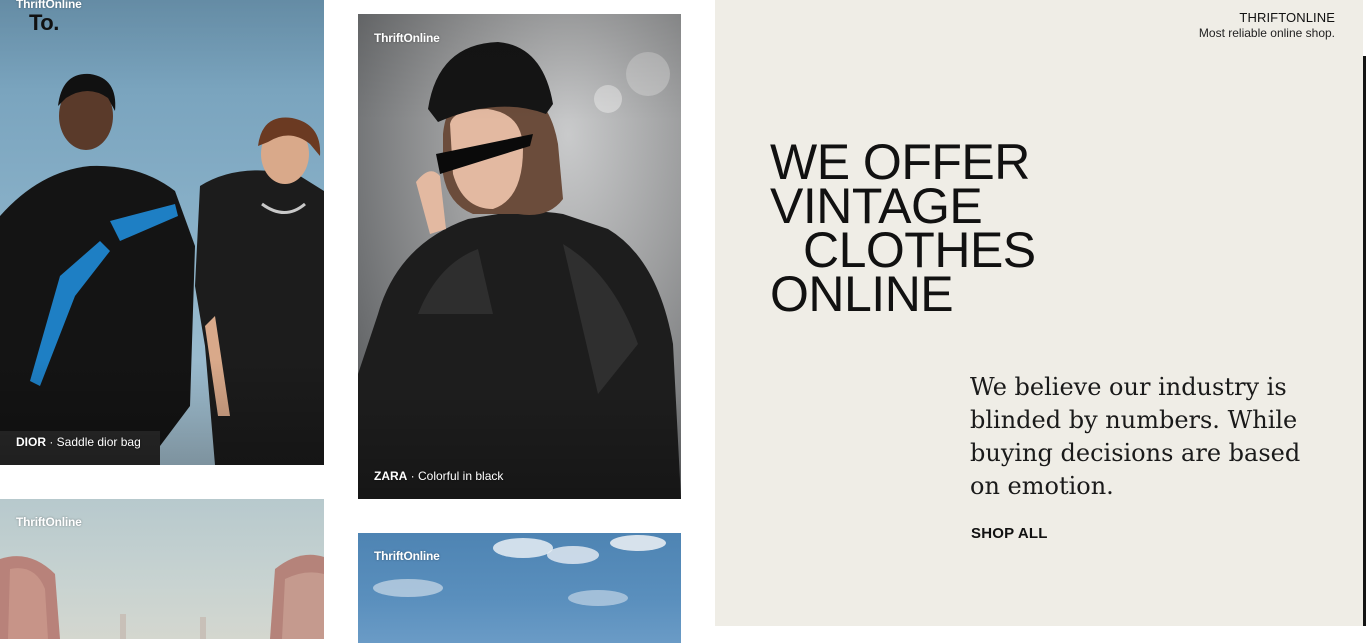 The height and width of the screenshot is (643, 1366). I want to click on brand-tagline: Most reliable online shop., so click(1266, 33).